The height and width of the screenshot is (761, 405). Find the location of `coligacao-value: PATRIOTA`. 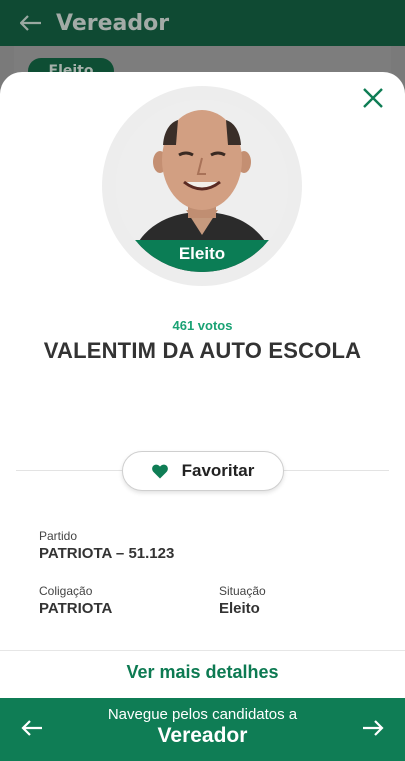

coligacao-value: PATRIOTA is located at coordinates (76, 608).